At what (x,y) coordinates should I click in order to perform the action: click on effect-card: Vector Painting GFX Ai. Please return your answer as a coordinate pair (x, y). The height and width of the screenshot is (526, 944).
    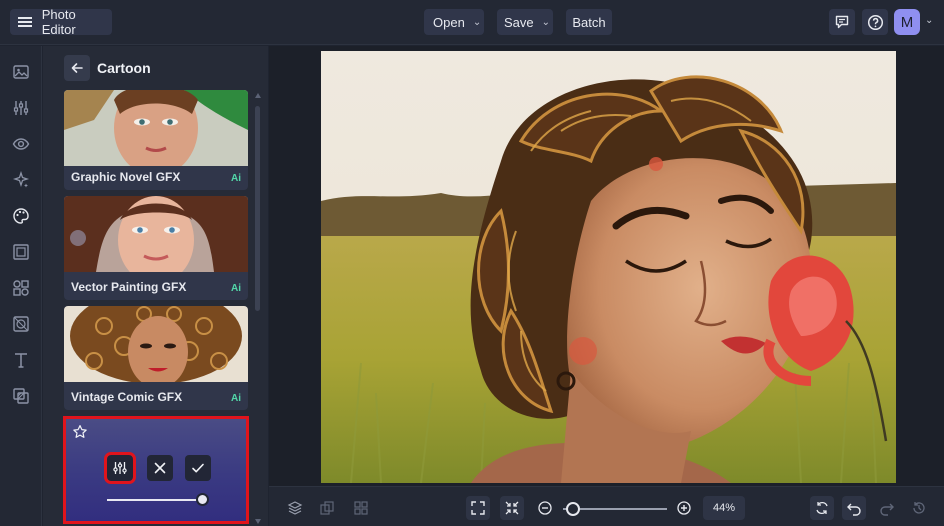
    Looking at the image, I should click on (156, 248).